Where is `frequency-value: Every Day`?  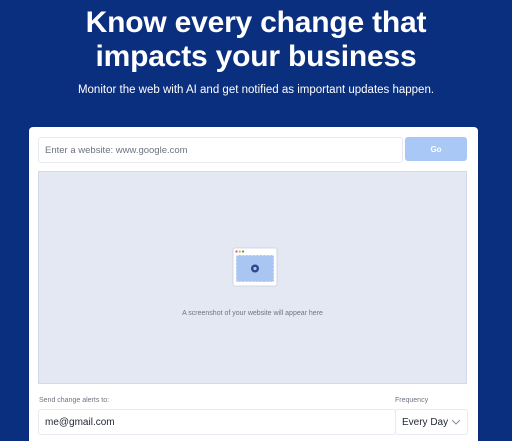
frequency-value: Every Day is located at coordinates (425, 422).